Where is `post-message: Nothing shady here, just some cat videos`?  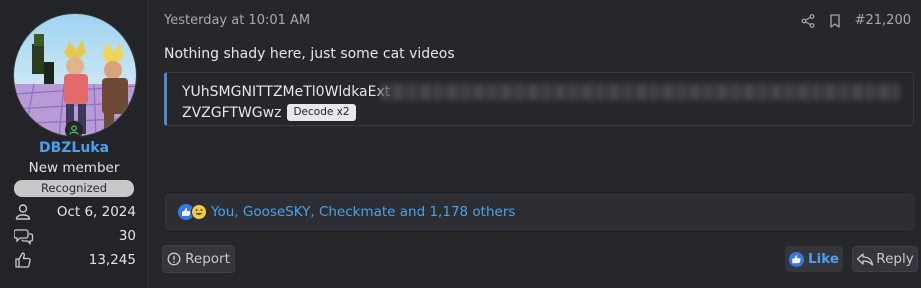
post-message: Nothing shady here, just some cat videos is located at coordinates (309, 54).